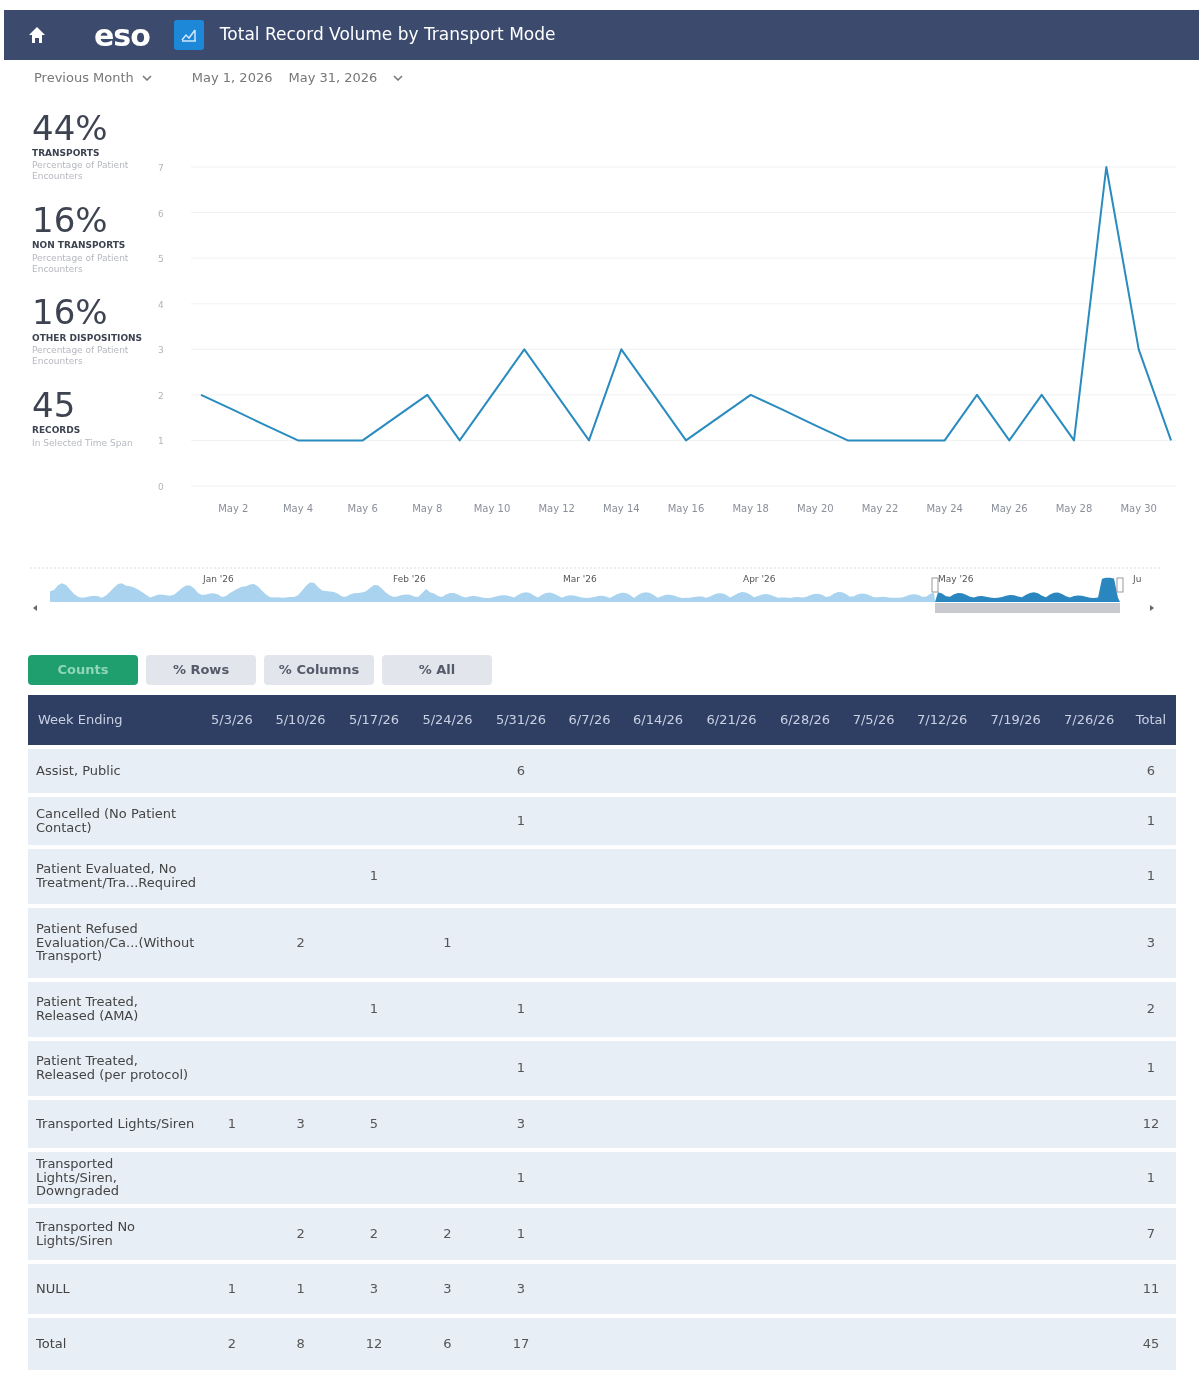  Describe the element at coordinates (83, 443) in the screenshot. I see `kpi-note: In Selected Time Span` at that location.